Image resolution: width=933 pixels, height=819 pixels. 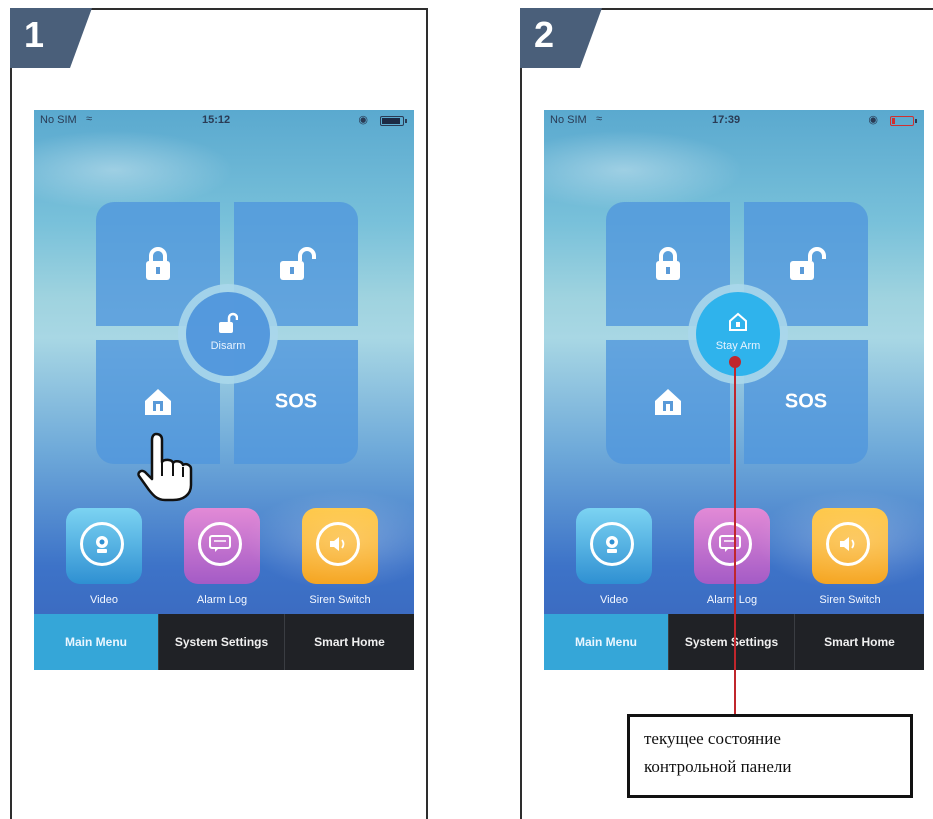 I want to click on status-ring: Disarm, so click(x=228, y=334).